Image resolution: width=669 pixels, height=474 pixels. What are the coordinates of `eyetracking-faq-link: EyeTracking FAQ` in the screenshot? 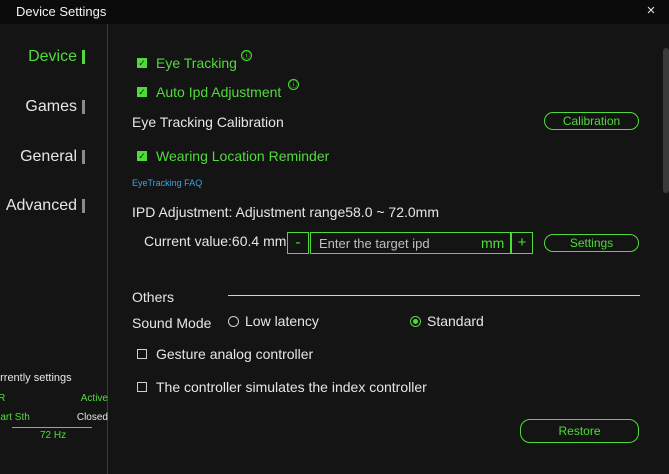 It's located at (167, 183).